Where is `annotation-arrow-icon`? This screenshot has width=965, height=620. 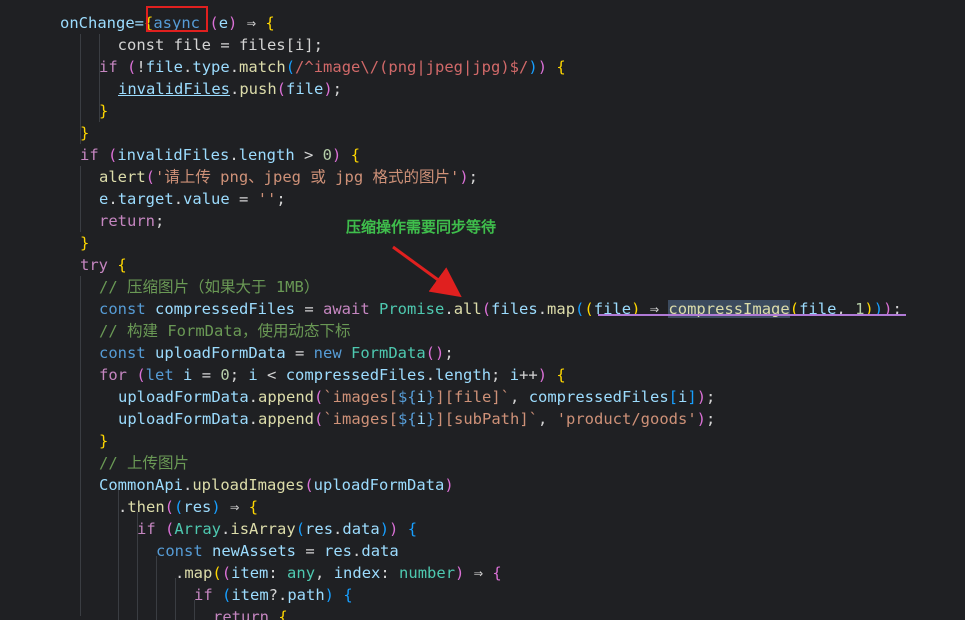 annotation-arrow-icon is located at coordinates (427, 271).